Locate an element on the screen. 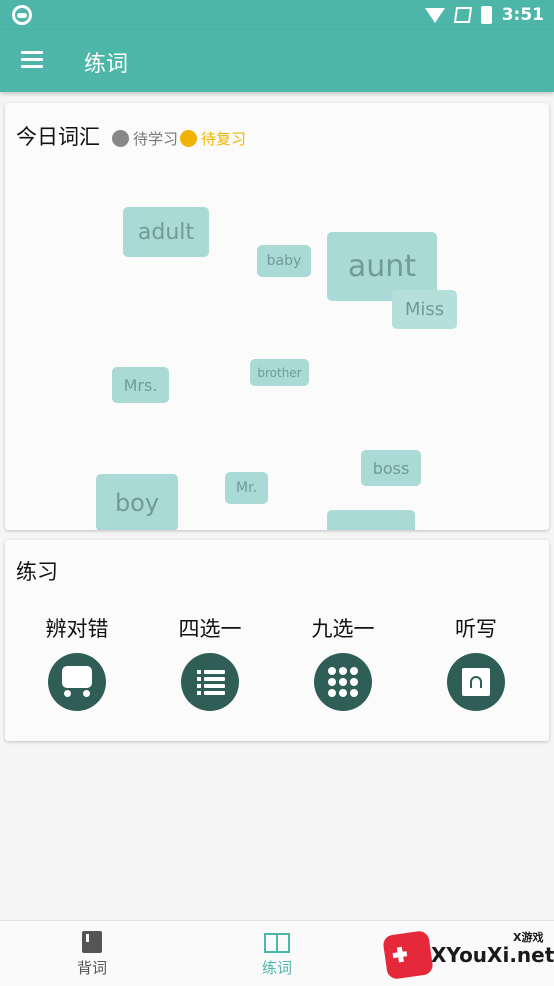 The image size is (554, 986). no-signal-icon is located at coordinates (462, 15).